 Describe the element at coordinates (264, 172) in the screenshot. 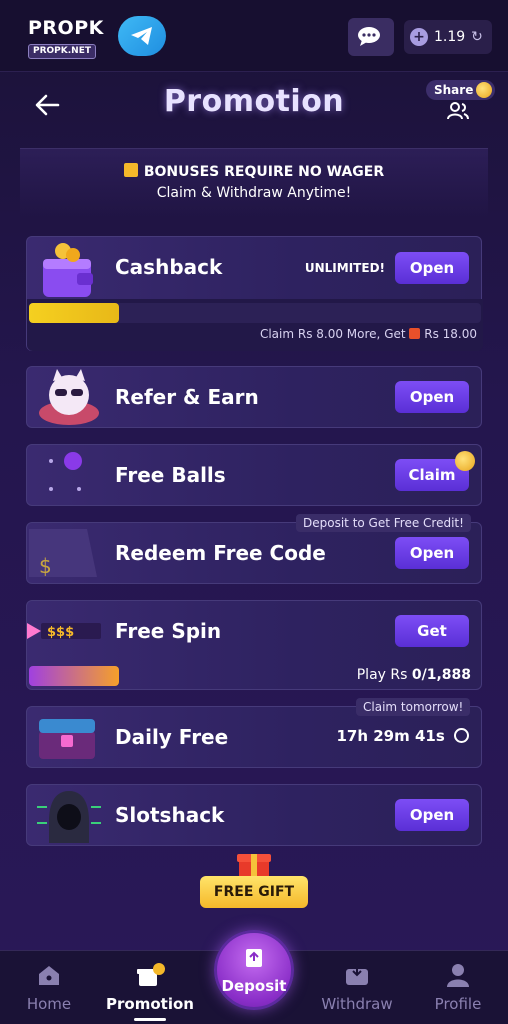

I see `notice-headline: BONUSES REQUIRE NO WAGER` at that location.